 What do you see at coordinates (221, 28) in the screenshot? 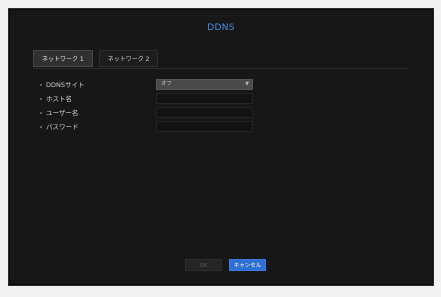
I see `dialog-title: DDNS` at bounding box center [221, 28].